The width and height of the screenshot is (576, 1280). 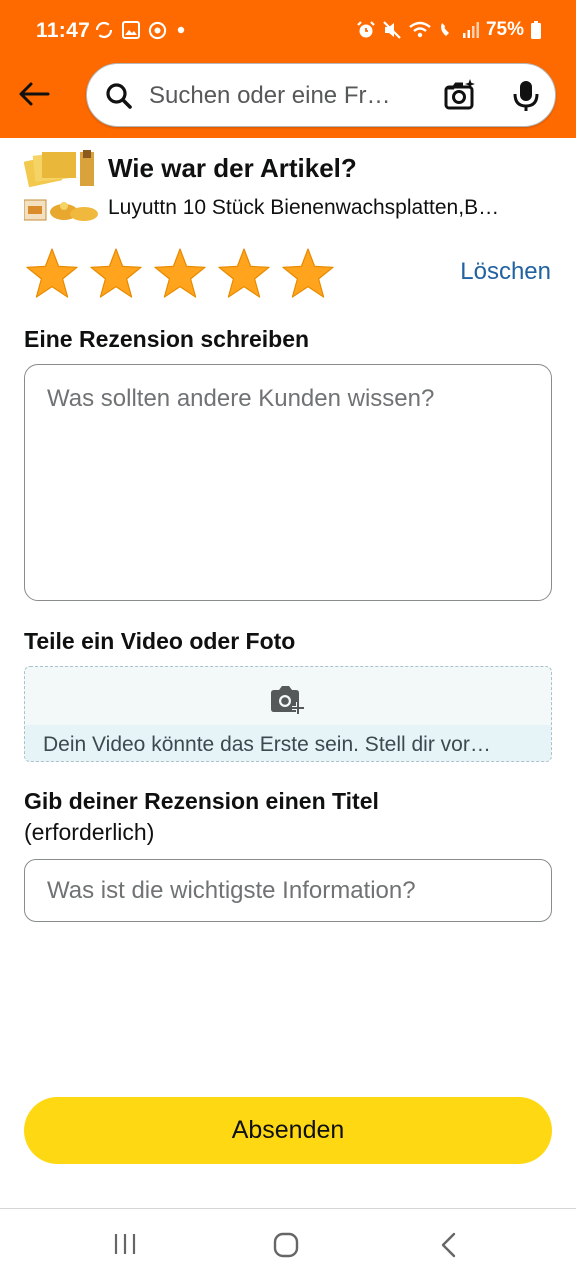 What do you see at coordinates (157, 30) in the screenshot?
I see `chrome-icon` at bounding box center [157, 30].